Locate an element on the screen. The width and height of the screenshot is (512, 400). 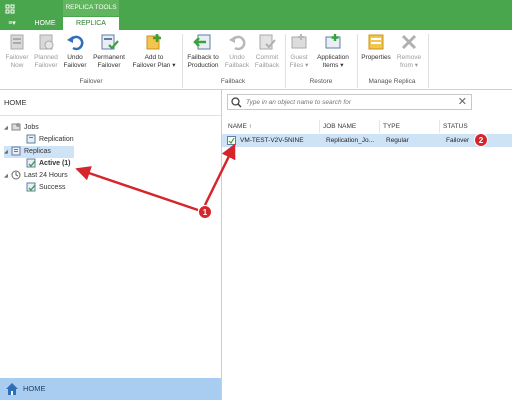
clear-search-icon: ✕ is located at coordinates (462, 102).